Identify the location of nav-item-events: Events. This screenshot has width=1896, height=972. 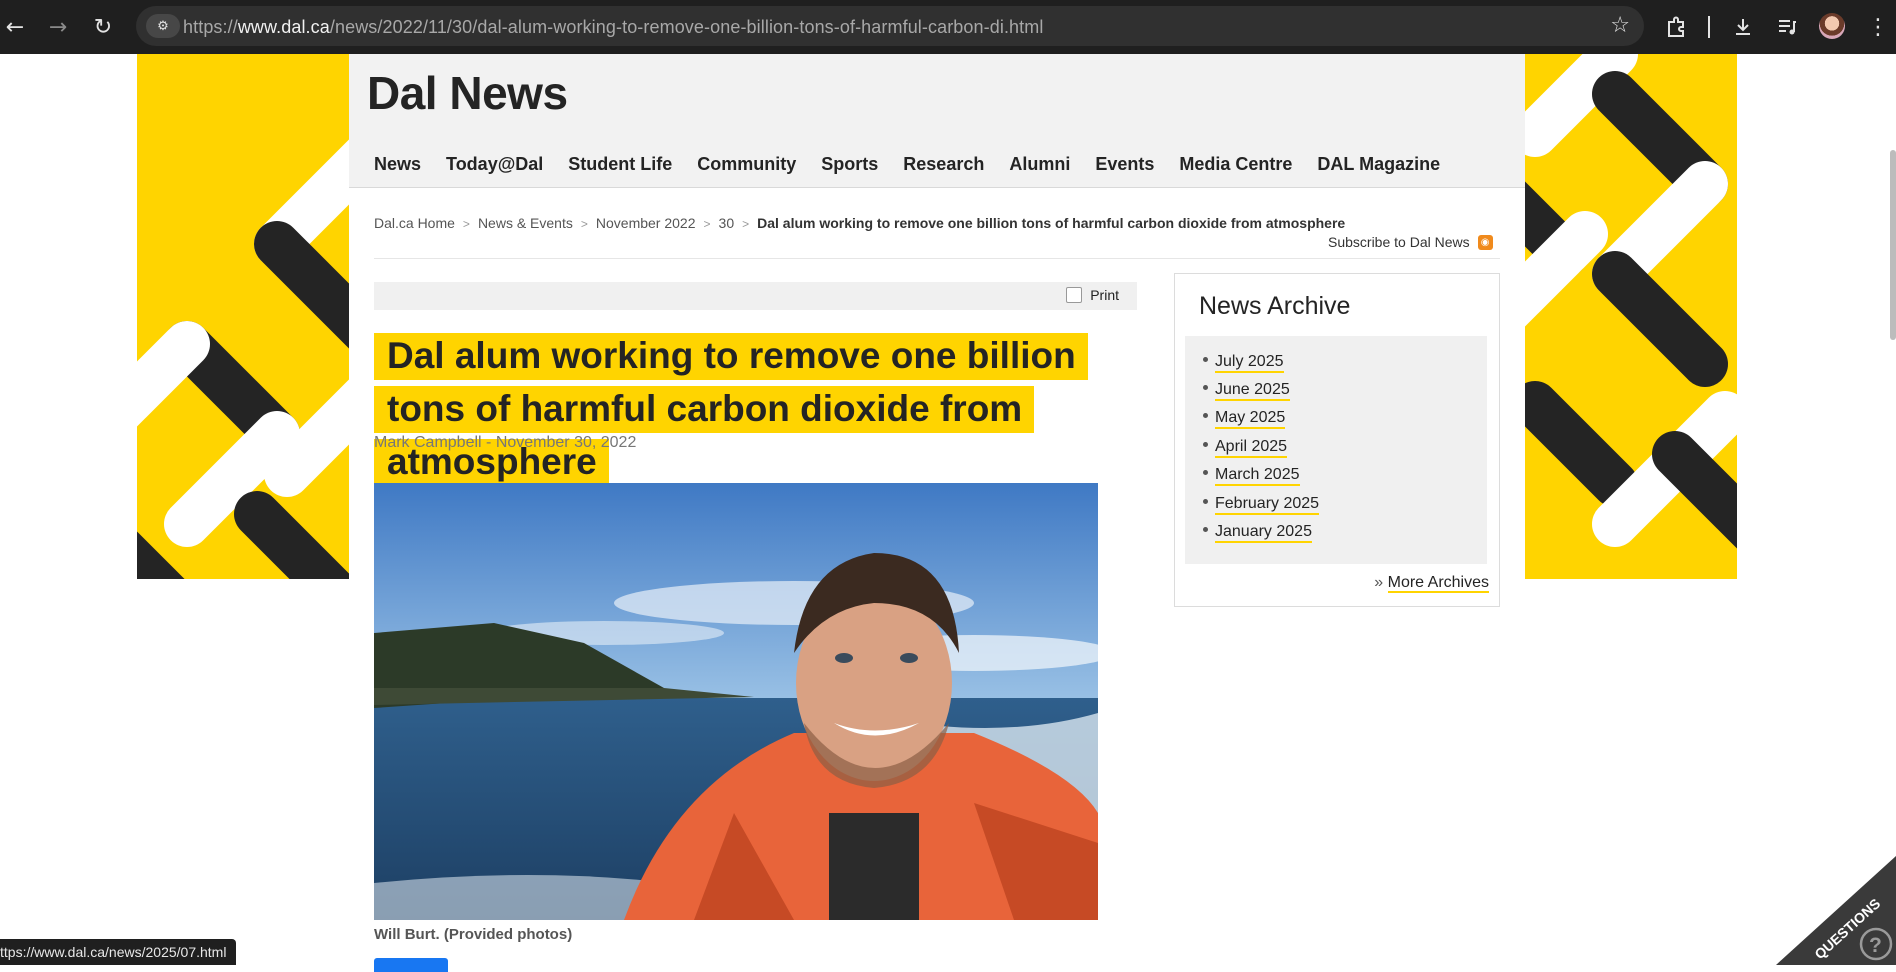
(1125, 164).